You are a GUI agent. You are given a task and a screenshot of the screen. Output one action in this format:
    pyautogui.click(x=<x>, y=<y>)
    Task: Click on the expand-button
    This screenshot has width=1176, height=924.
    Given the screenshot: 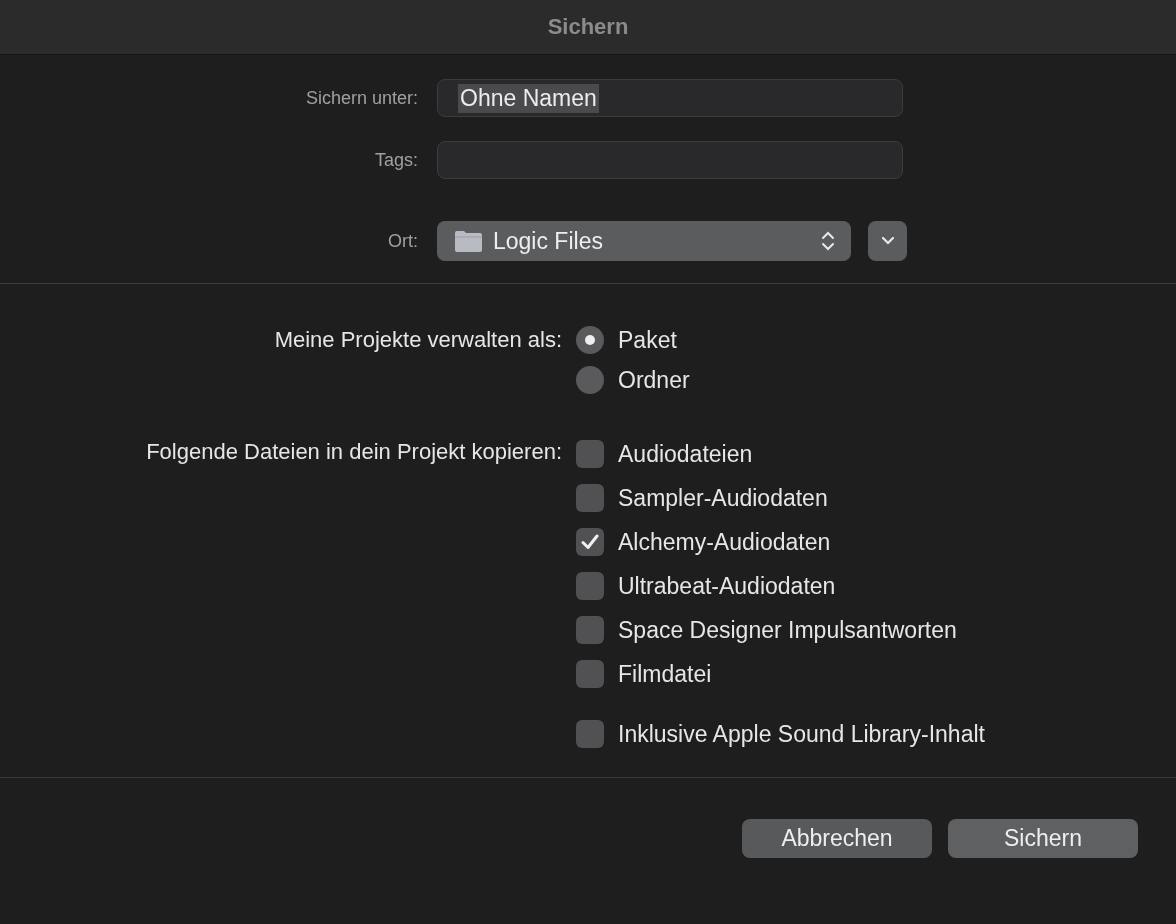 What is the action you would take?
    pyautogui.click(x=887, y=241)
    